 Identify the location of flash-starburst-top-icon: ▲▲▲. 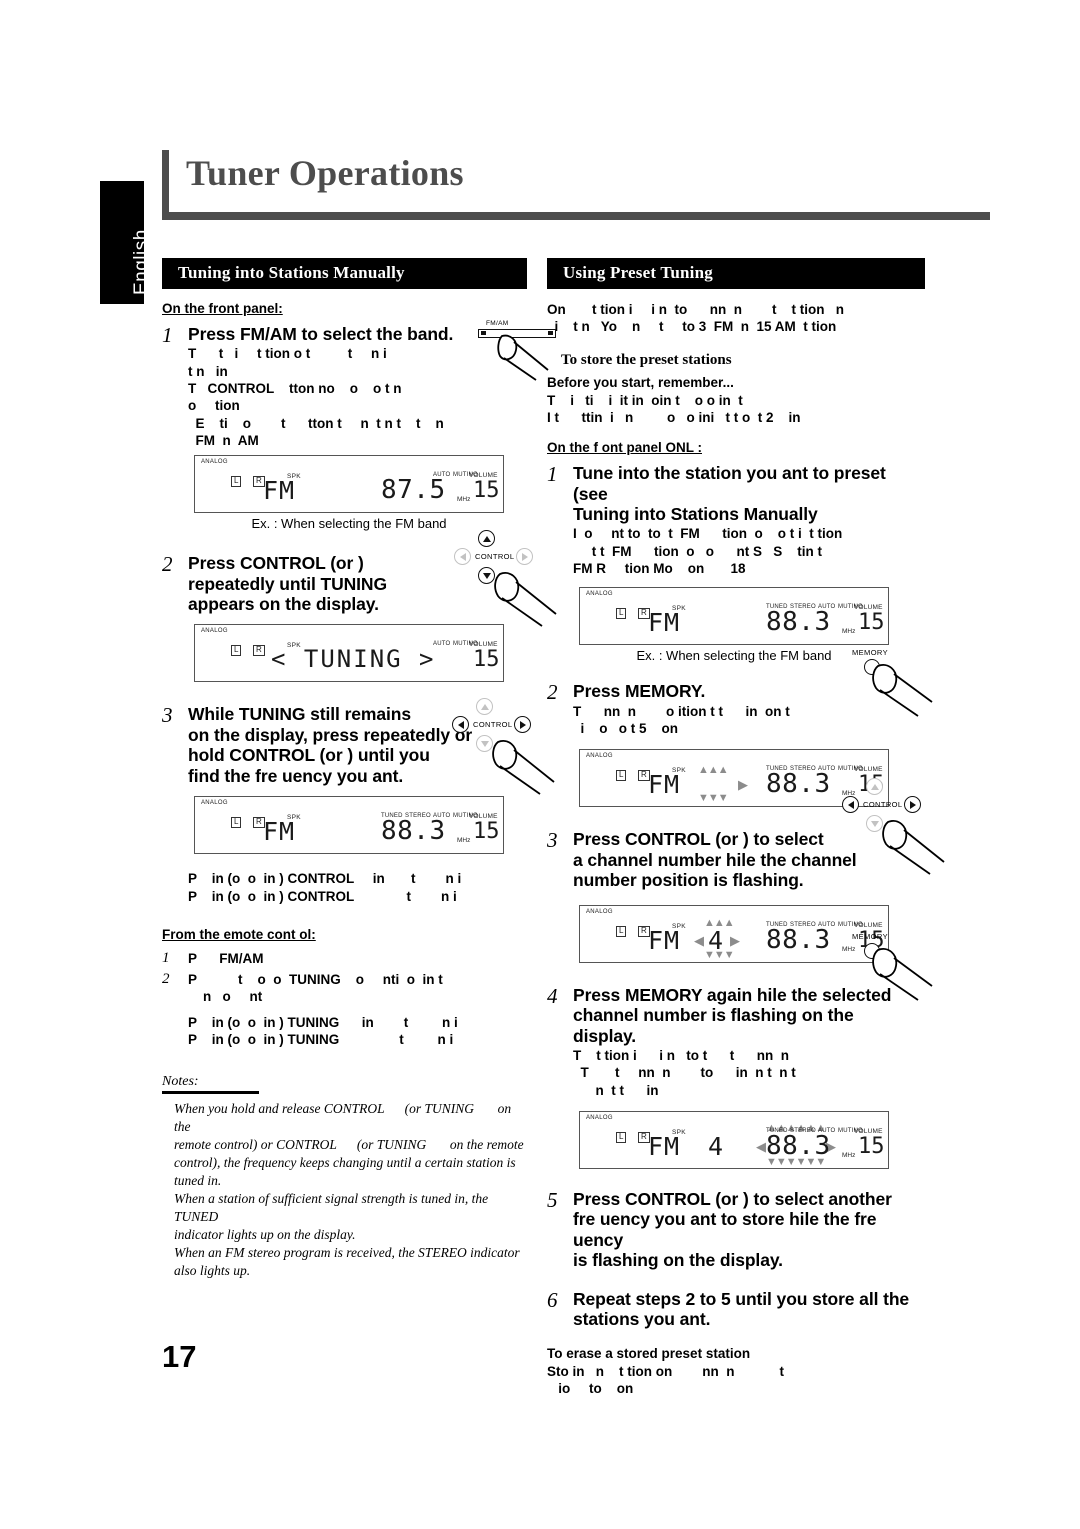
(713, 770).